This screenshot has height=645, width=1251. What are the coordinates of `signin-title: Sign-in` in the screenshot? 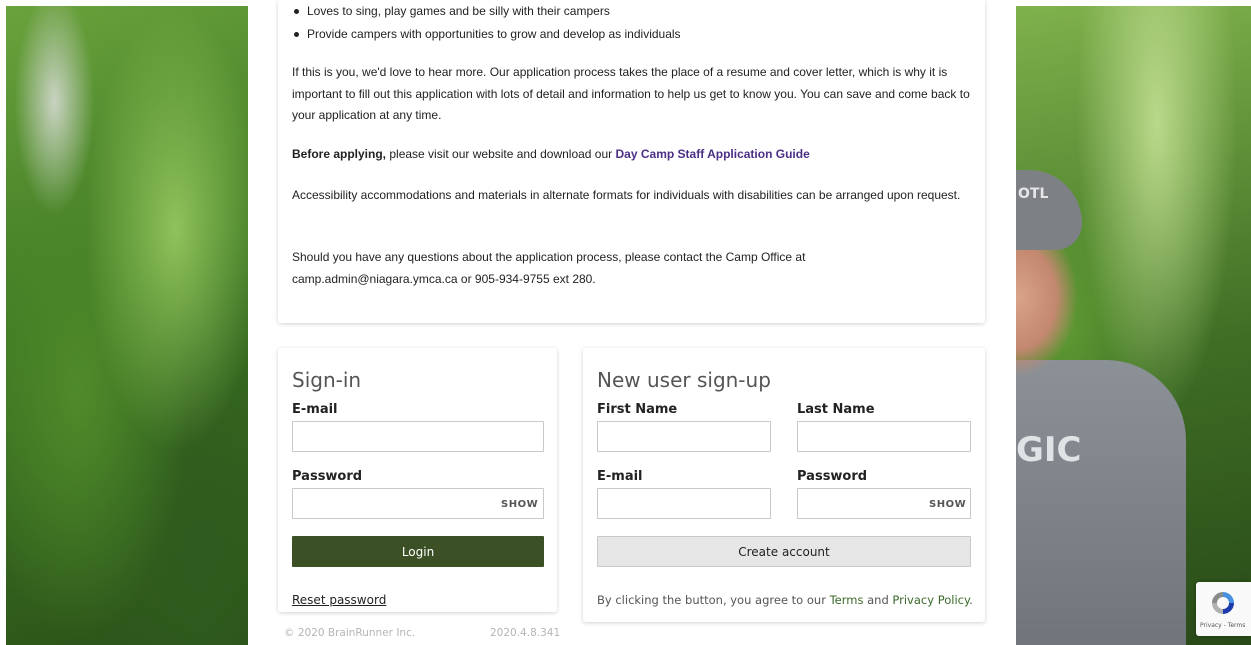 It's located at (327, 380).